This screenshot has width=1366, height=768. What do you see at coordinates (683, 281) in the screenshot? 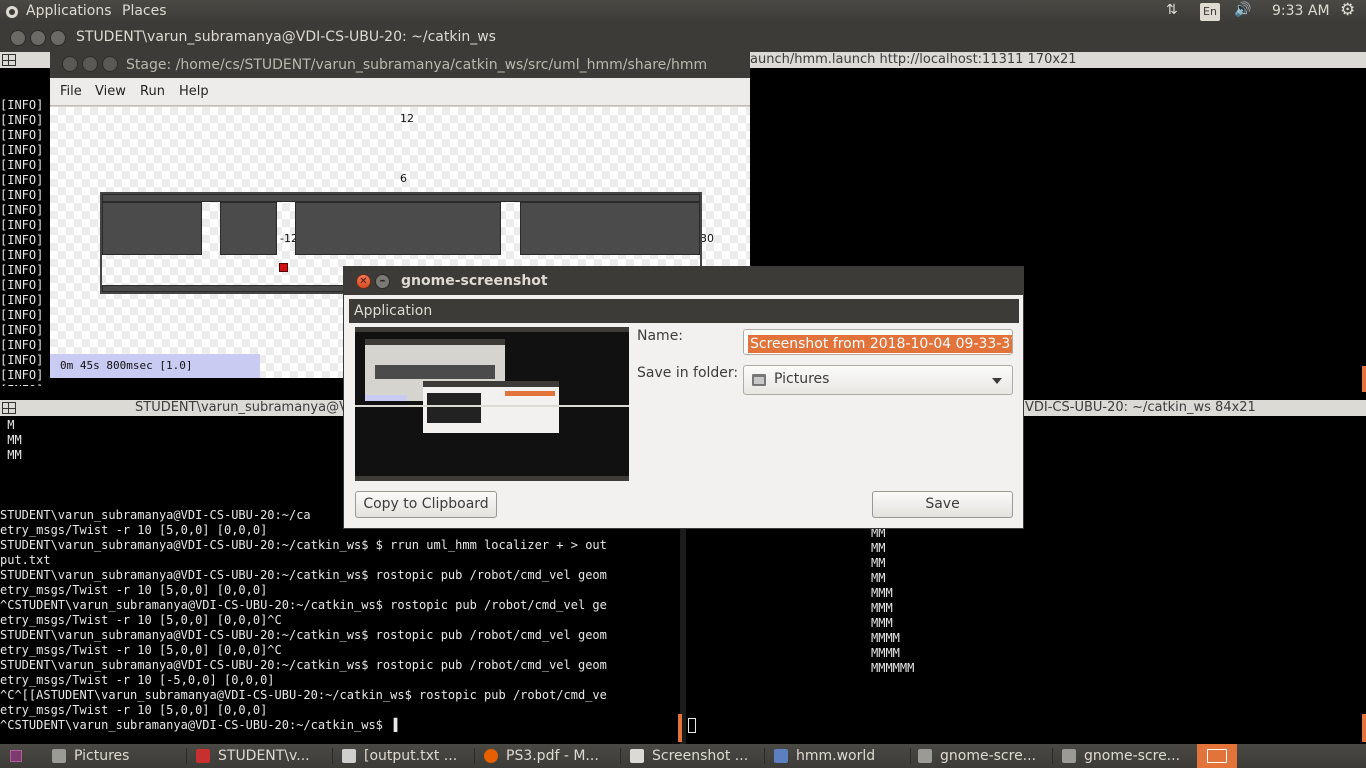
I see `dialog-titlebar: ✕ – gnome-screenshot` at bounding box center [683, 281].